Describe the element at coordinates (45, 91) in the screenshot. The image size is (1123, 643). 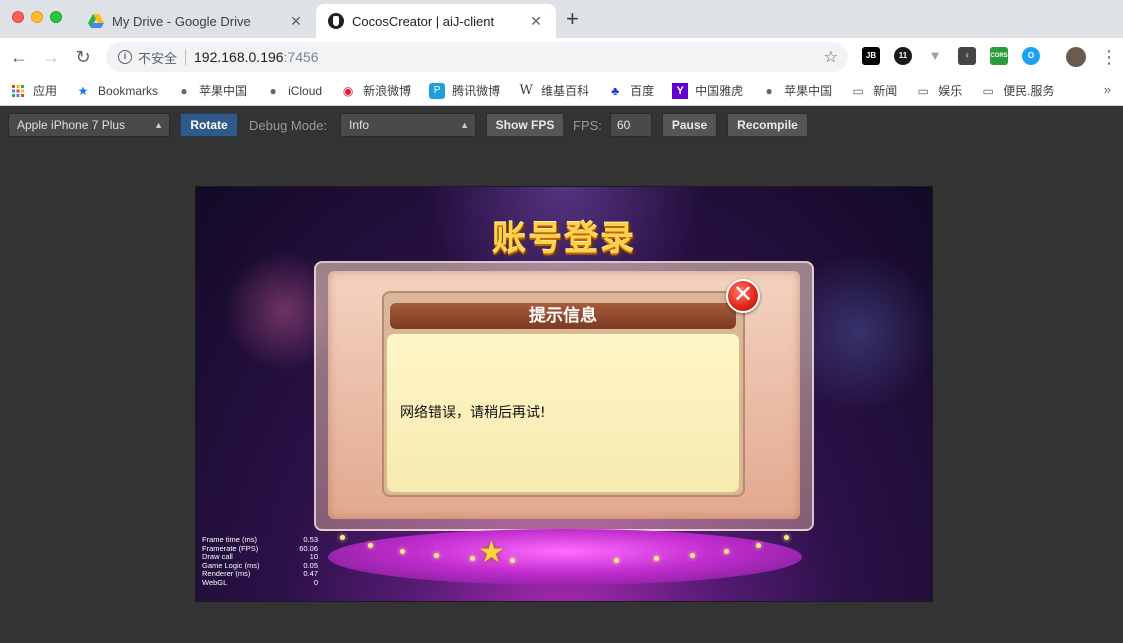
I see `bookmark-label: 应用` at that location.